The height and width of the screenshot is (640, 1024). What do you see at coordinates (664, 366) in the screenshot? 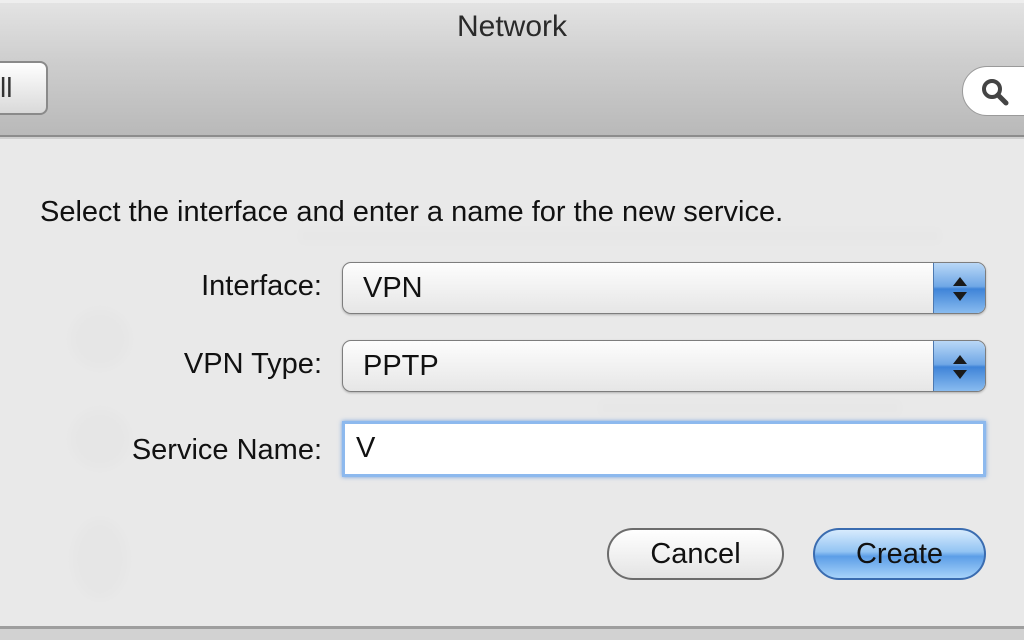
I see `vpn-type-popup: PPTP` at bounding box center [664, 366].